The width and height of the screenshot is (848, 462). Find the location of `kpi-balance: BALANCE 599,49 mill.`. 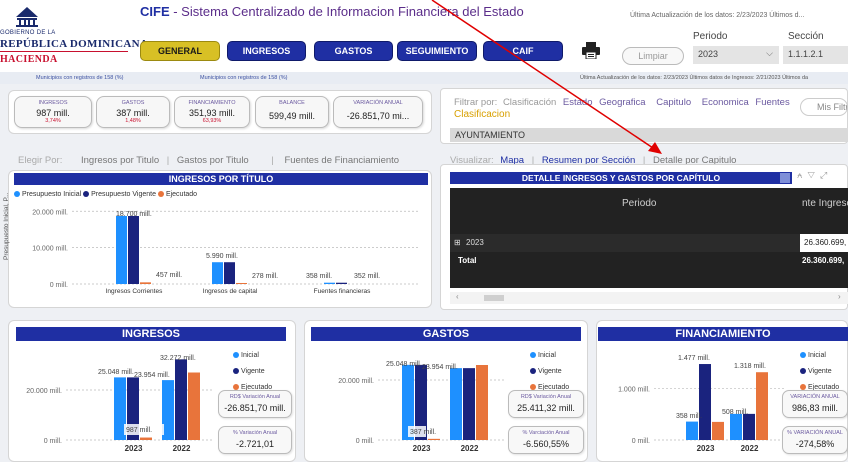

kpi-balance: BALANCE 599,49 mill. is located at coordinates (292, 112).